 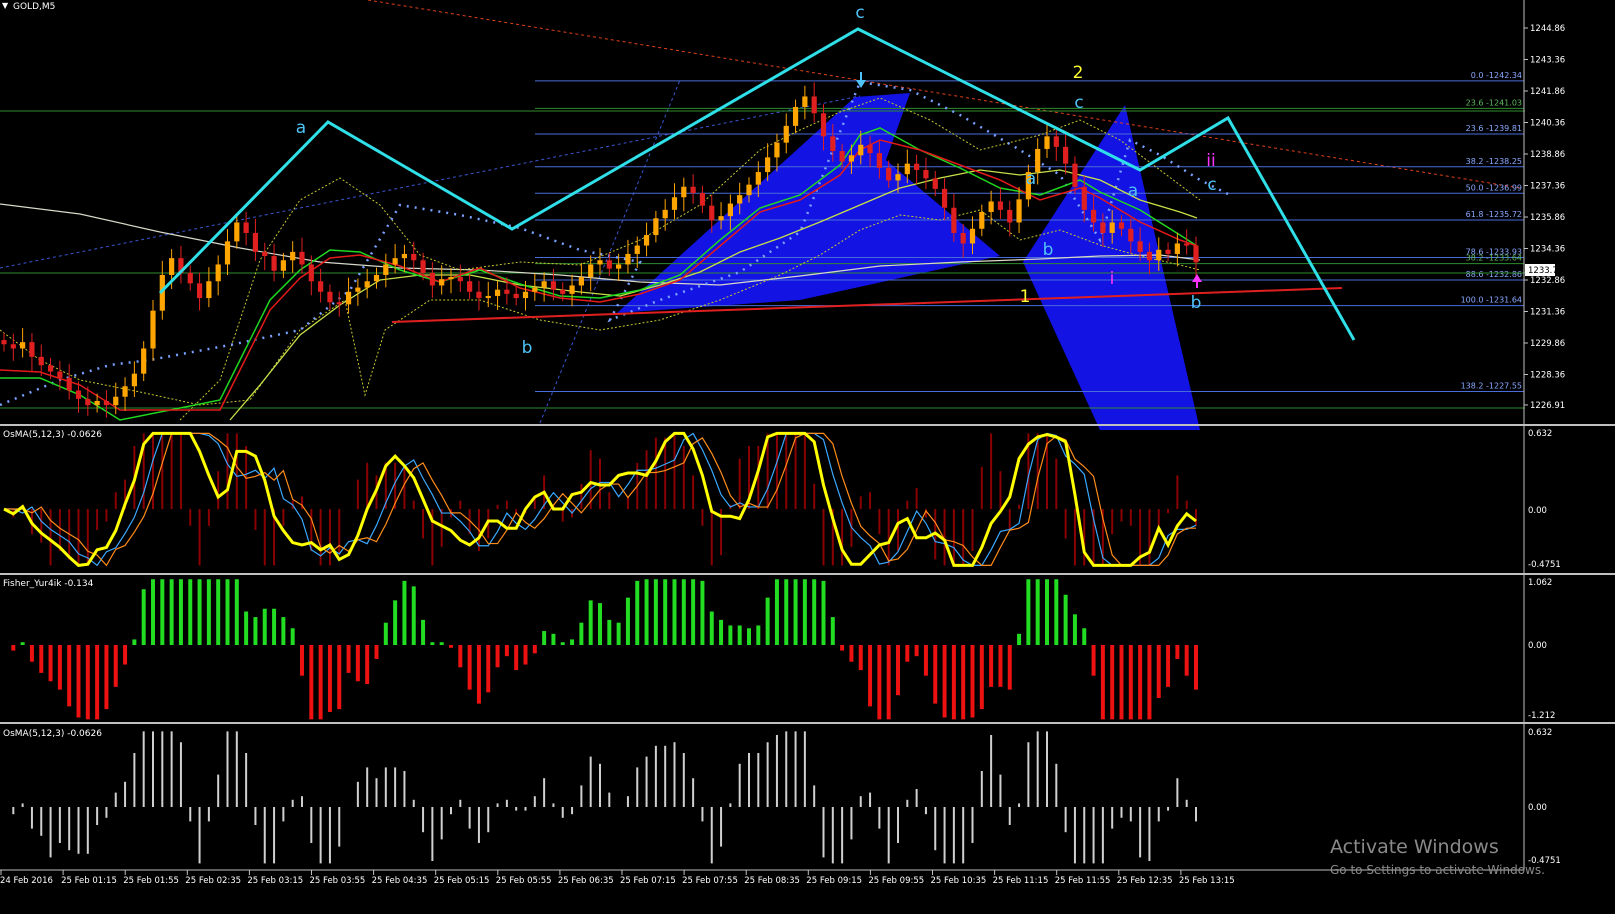 I want to click on price-tick-label: 1235.86, so click(x=1547, y=218).